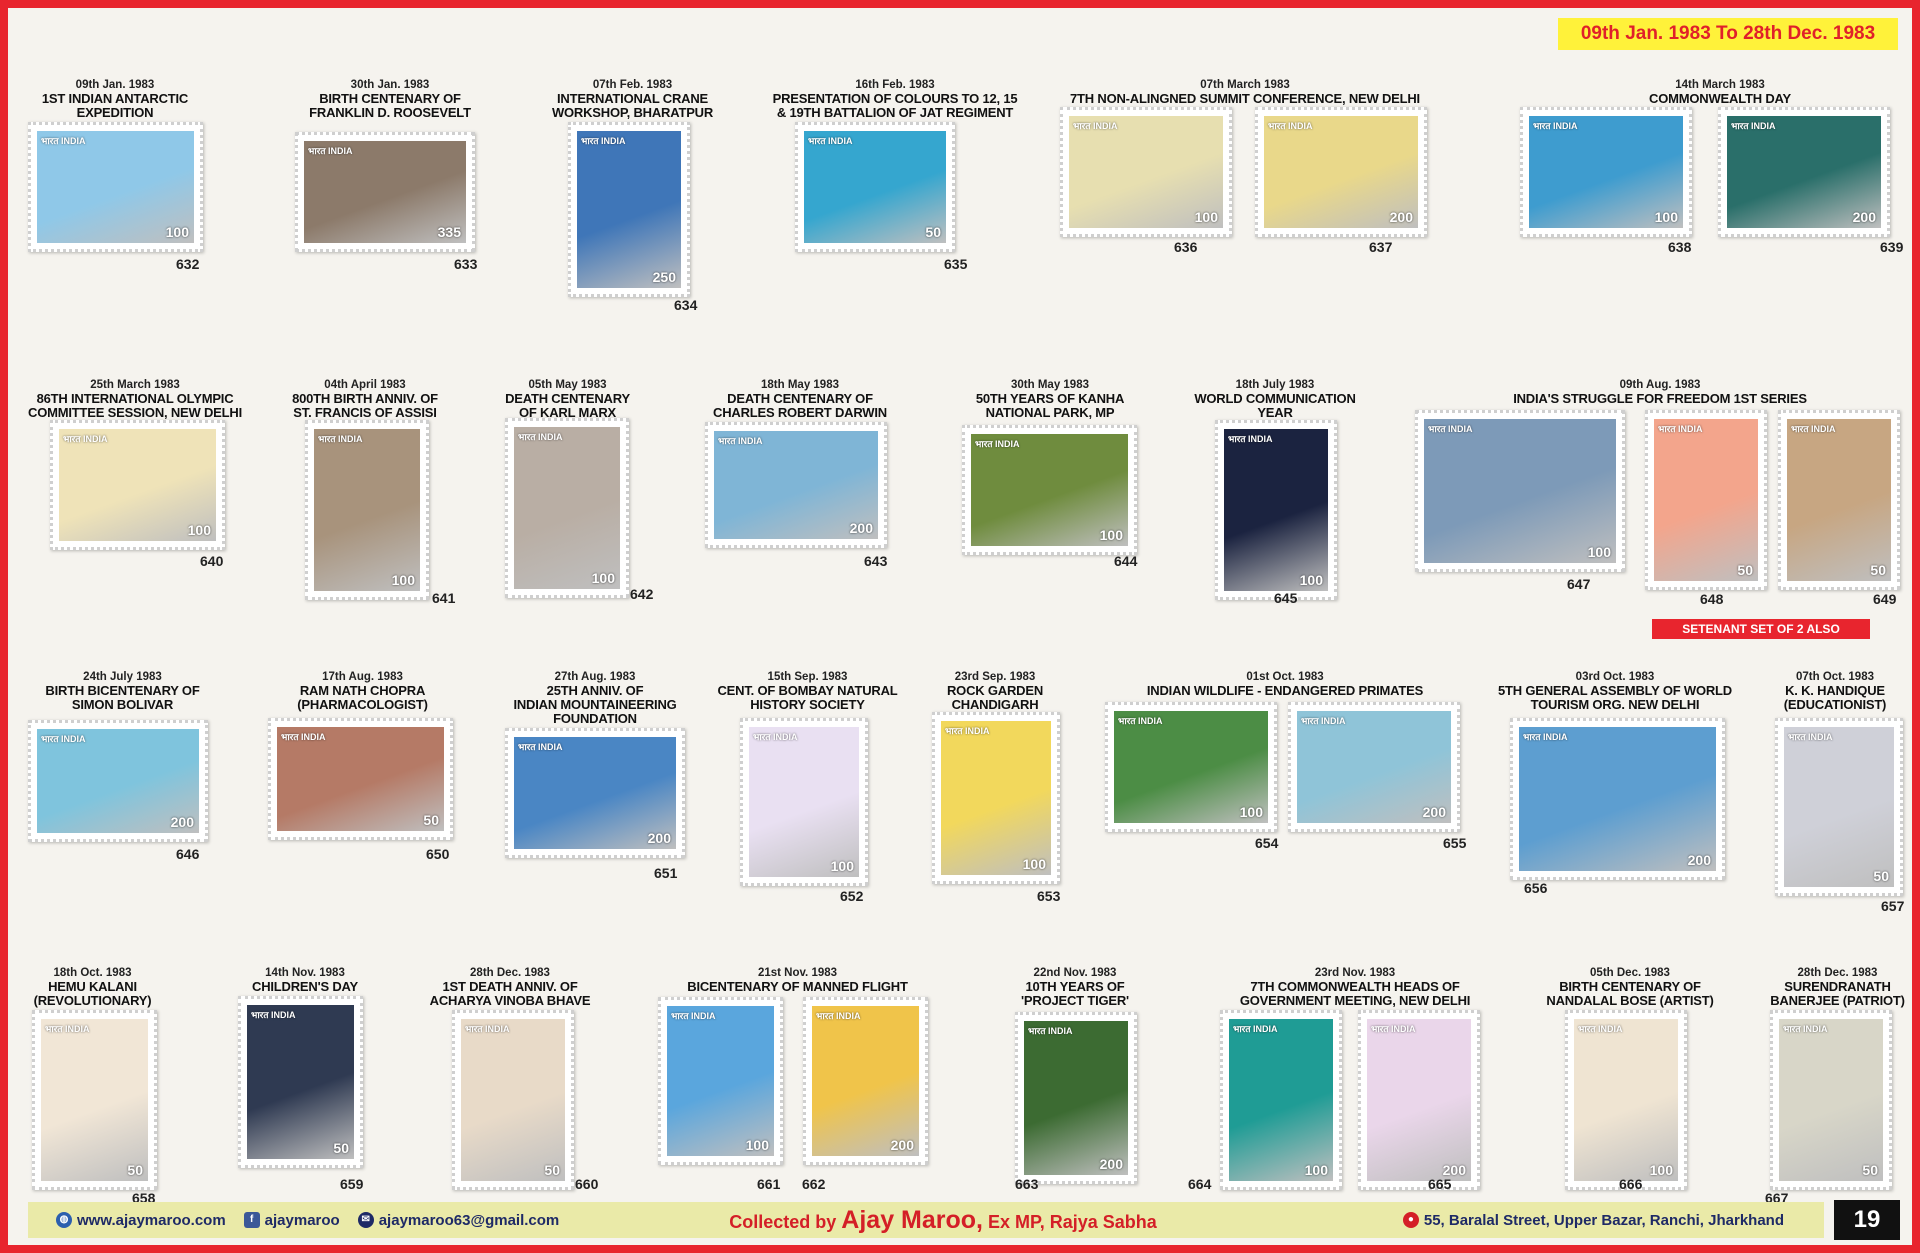 The height and width of the screenshot is (1253, 1920). Describe the element at coordinates (797, 986) in the screenshot. I see `issue-title: BICENTENARY OF MANNED FLIGHT` at that location.